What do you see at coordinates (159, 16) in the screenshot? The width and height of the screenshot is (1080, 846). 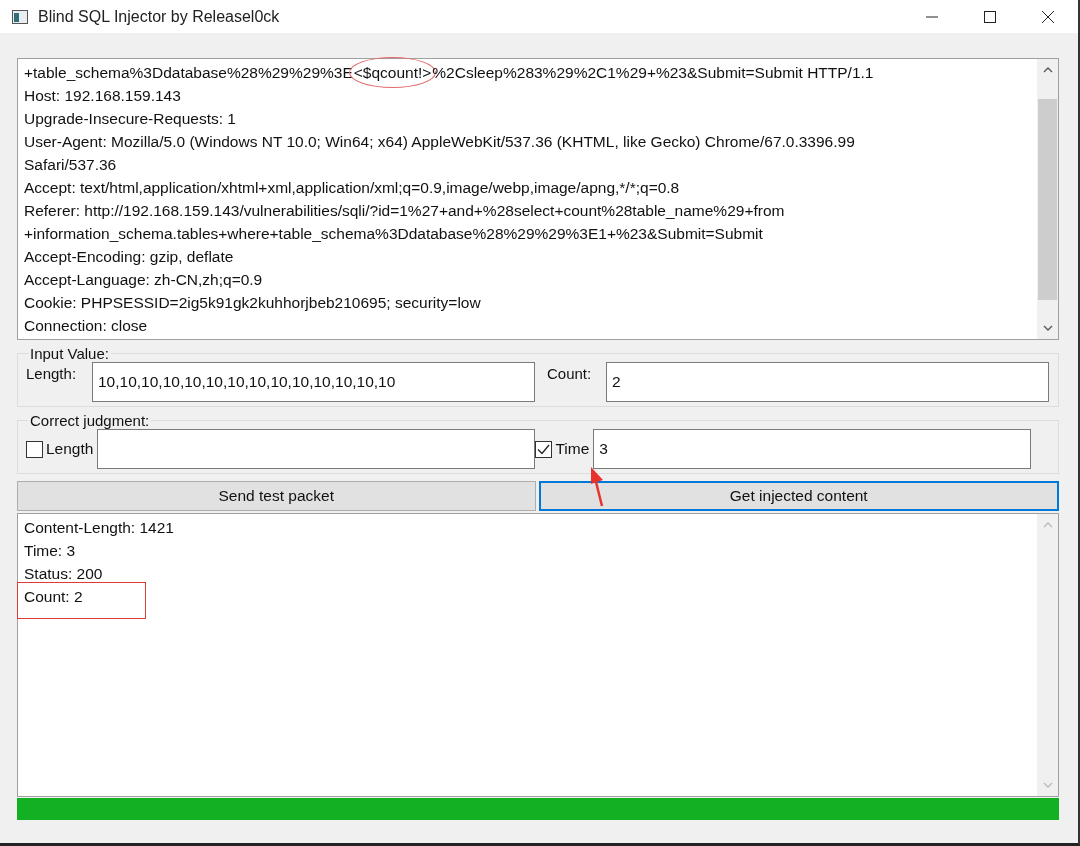 I see `window-title: Blind SQL Injector by Releasel0ck` at bounding box center [159, 16].